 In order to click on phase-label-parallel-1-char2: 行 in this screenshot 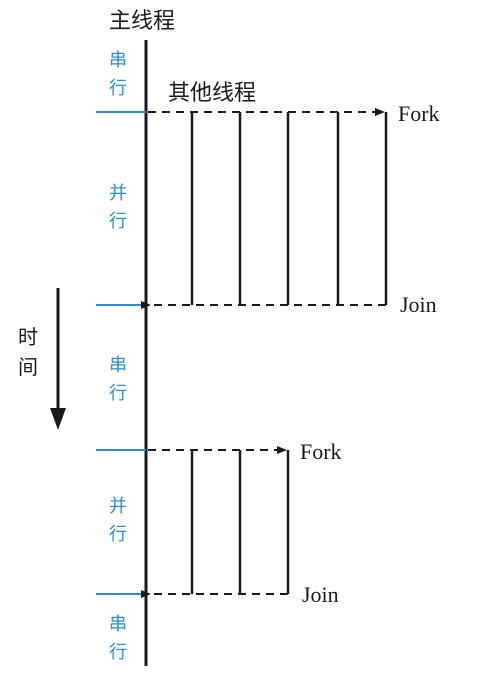, I will do `click(118, 221)`.